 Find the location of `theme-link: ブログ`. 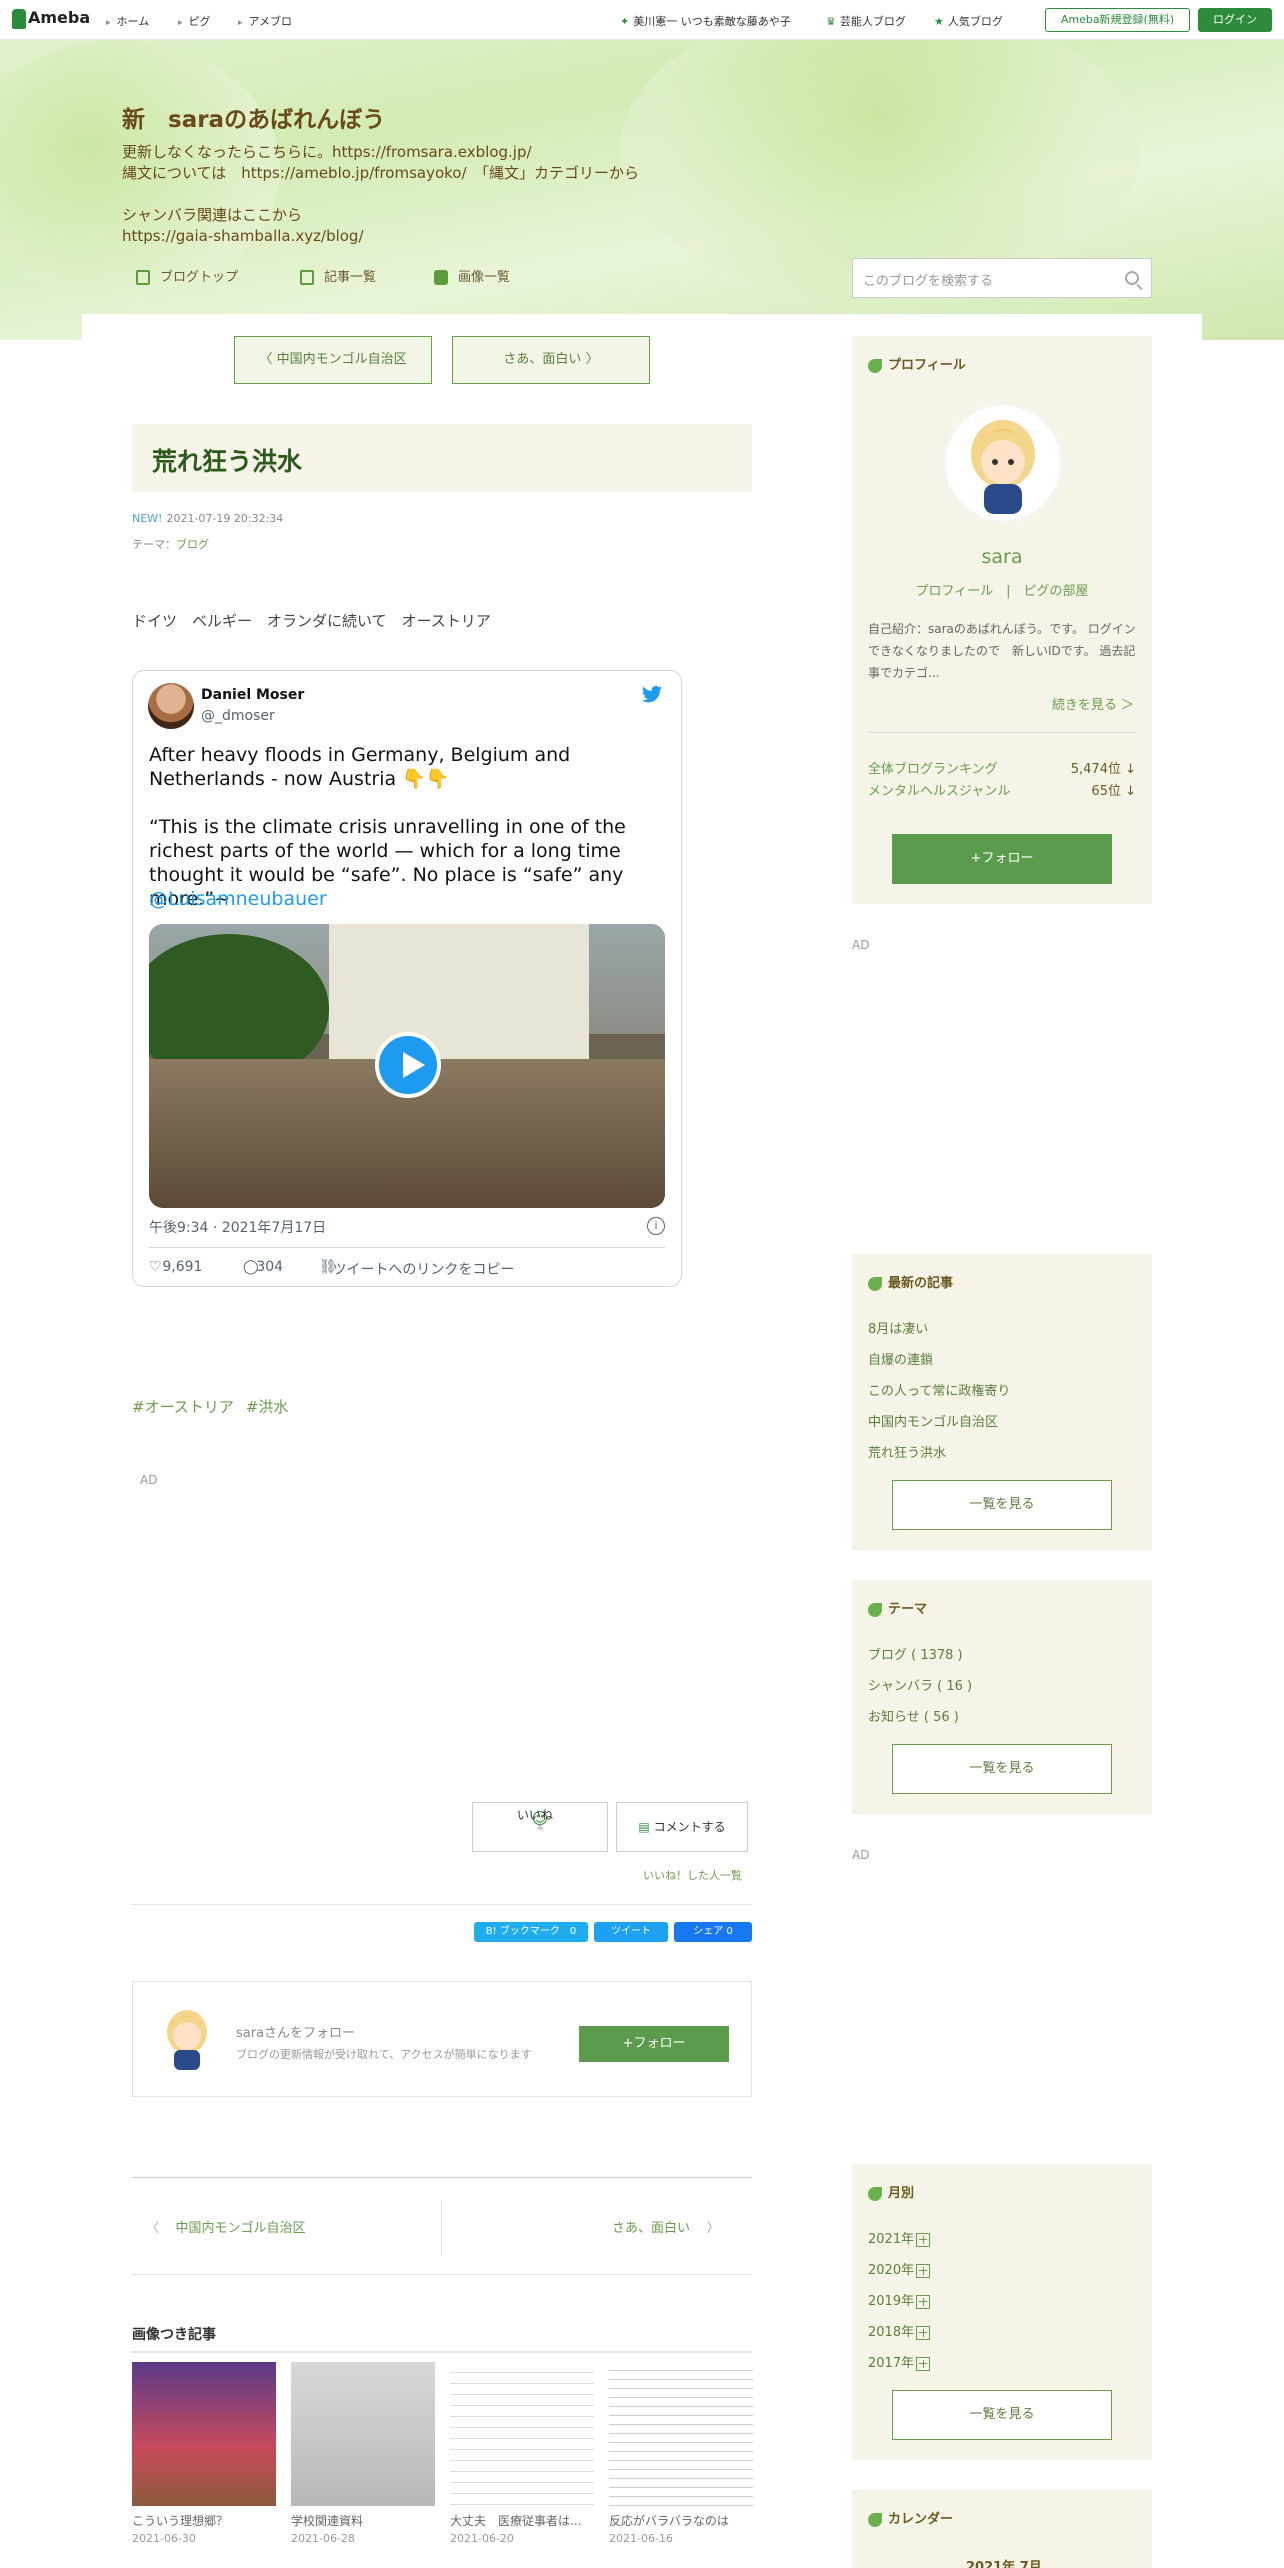

theme-link: ブログ is located at coordinates (192, 544).